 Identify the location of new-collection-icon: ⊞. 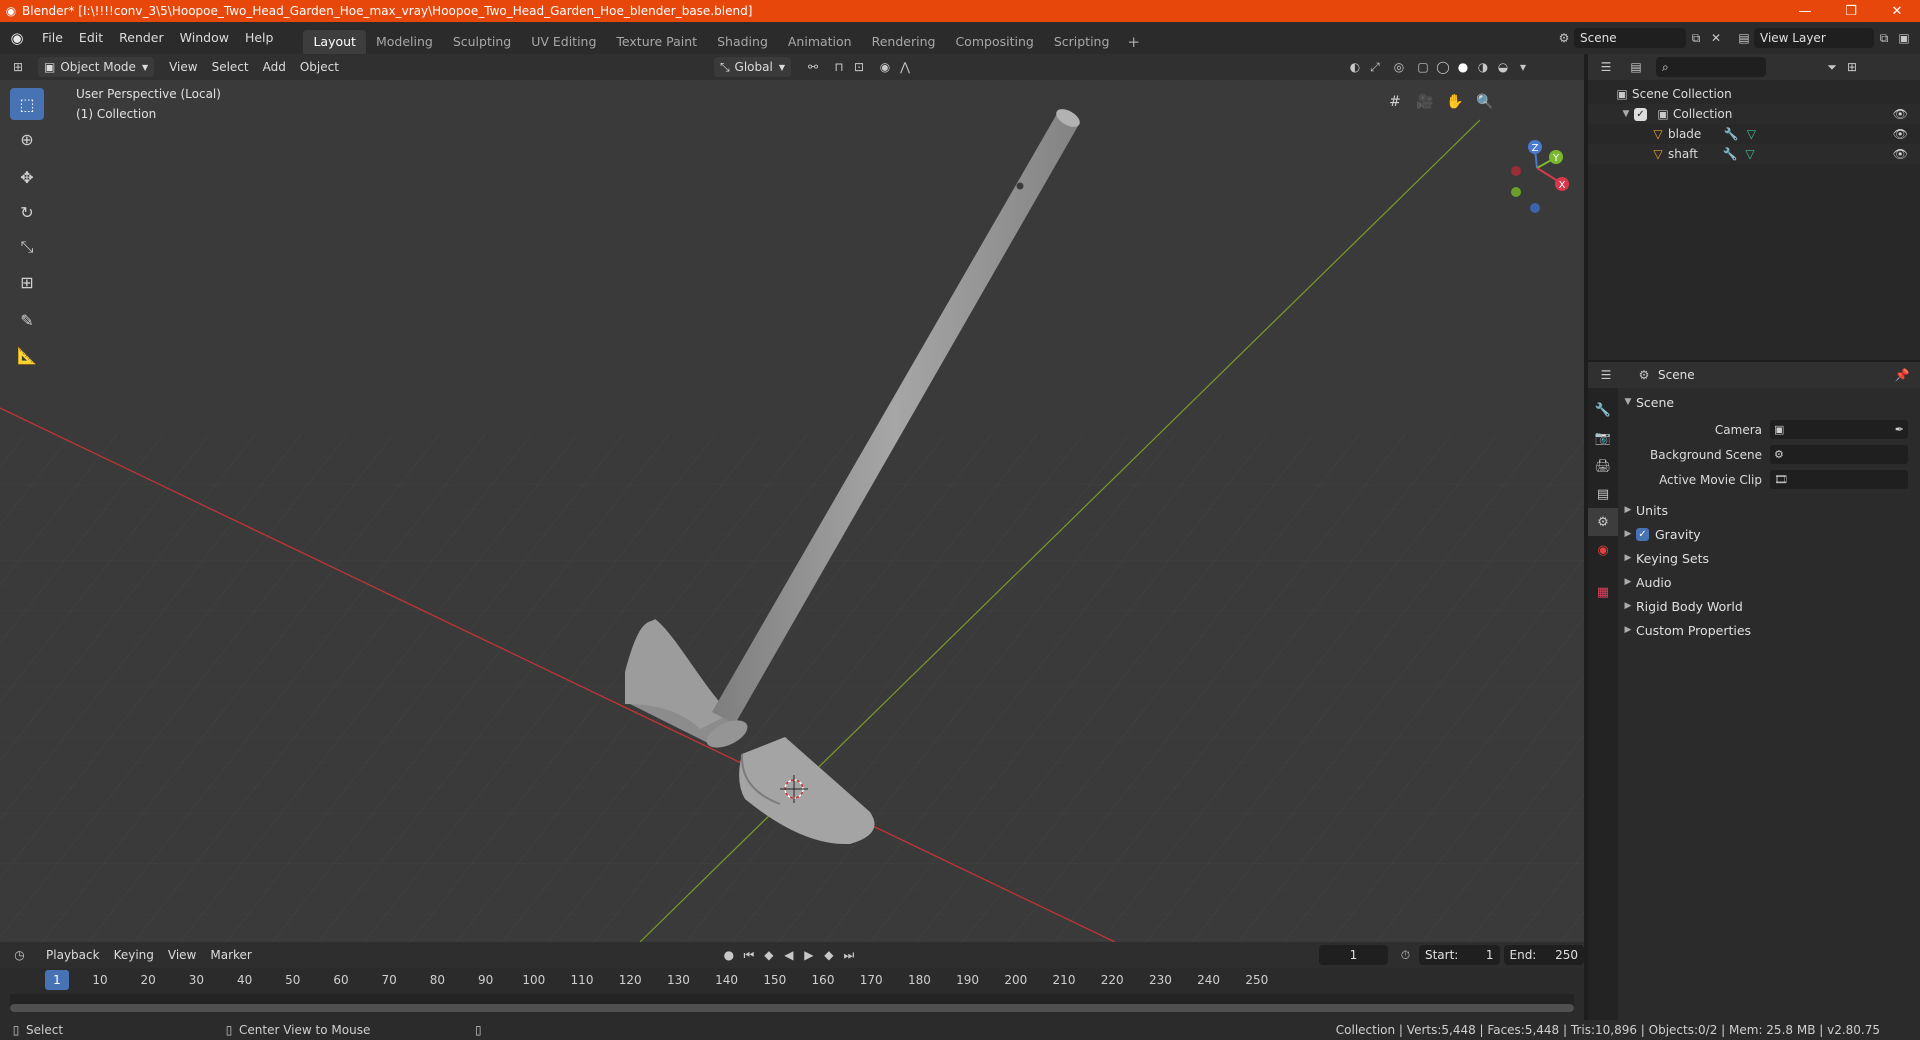
(1852, 67).